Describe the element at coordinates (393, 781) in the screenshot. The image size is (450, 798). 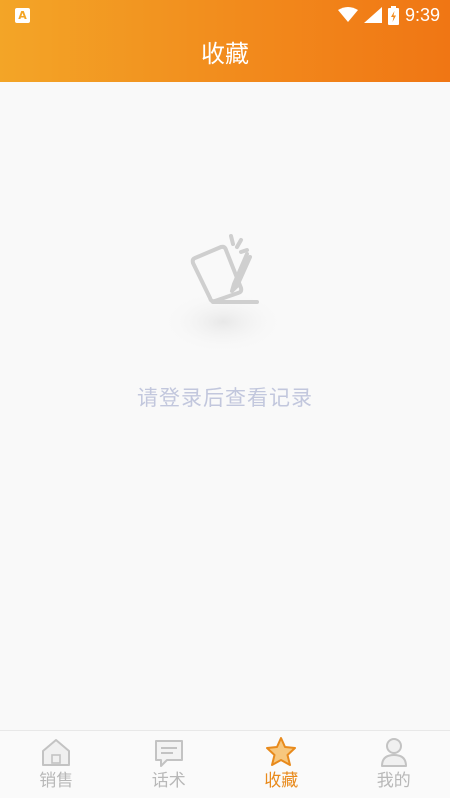
I see `tab-label: 我的` at that location.